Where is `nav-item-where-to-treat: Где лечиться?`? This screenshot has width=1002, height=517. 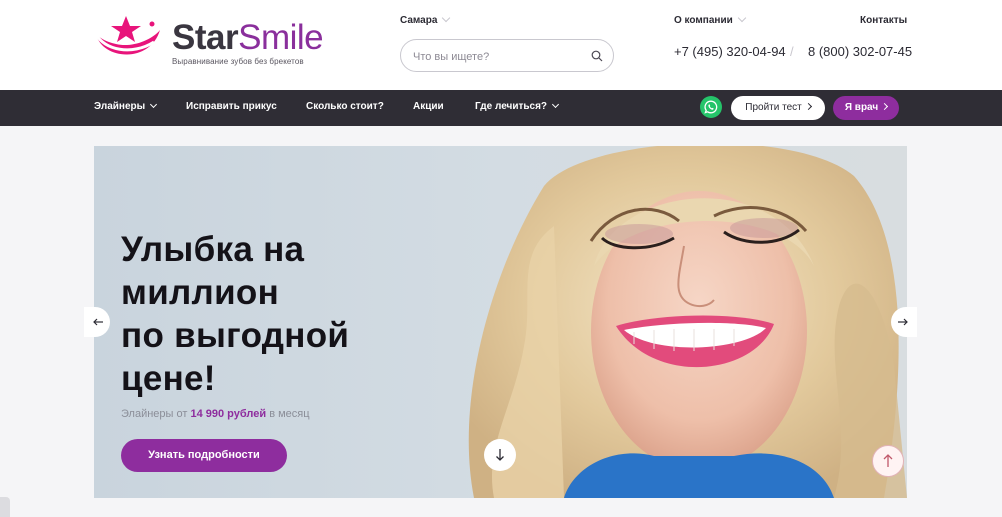
nav-item-where-to-treat: Где лечиться? is located at coordinates (517, 106).